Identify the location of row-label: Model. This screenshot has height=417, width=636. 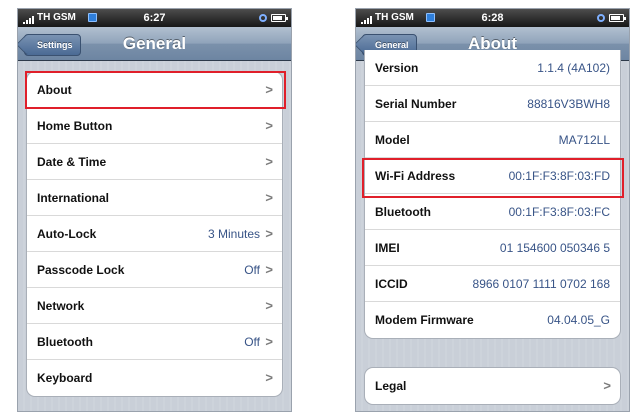
(392, 140).